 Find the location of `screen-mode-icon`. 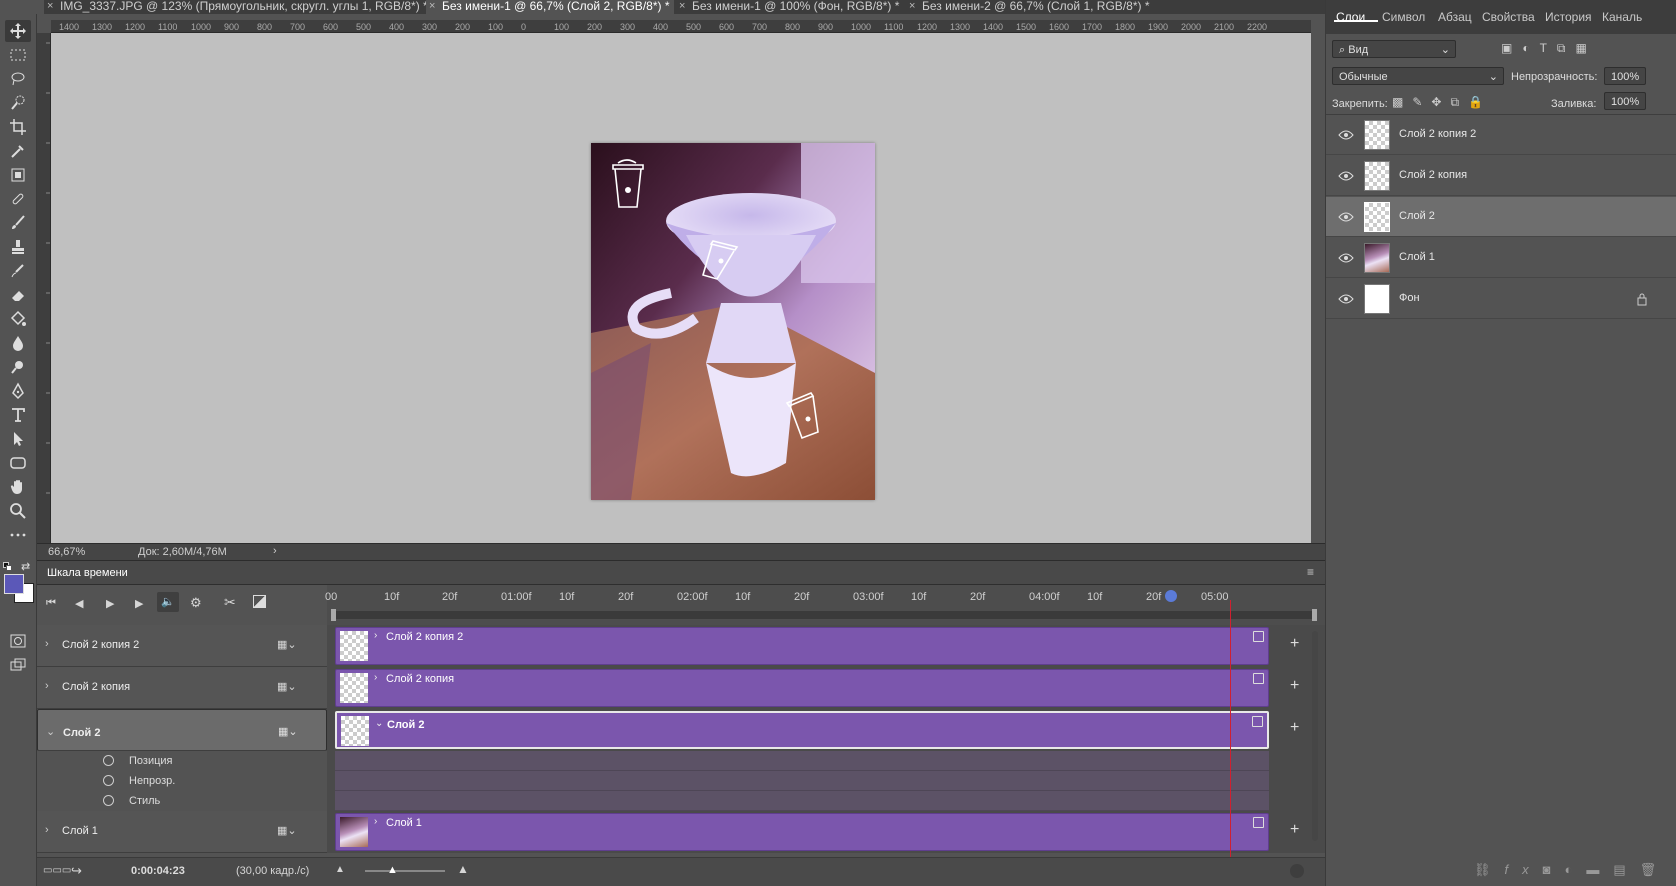

screen-mode-icon is located at coordinates (18, 665).